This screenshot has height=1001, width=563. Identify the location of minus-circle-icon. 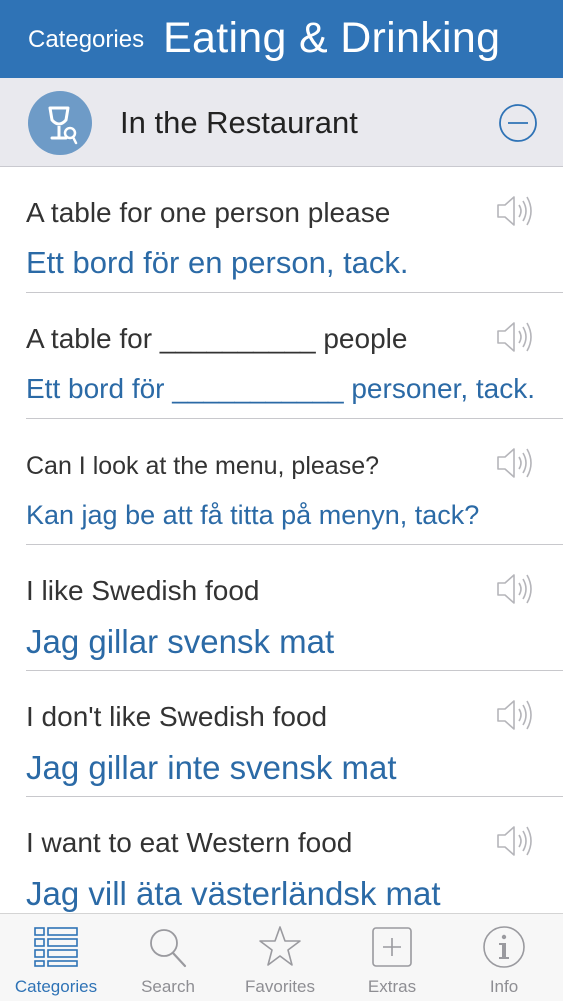
(518, 123).